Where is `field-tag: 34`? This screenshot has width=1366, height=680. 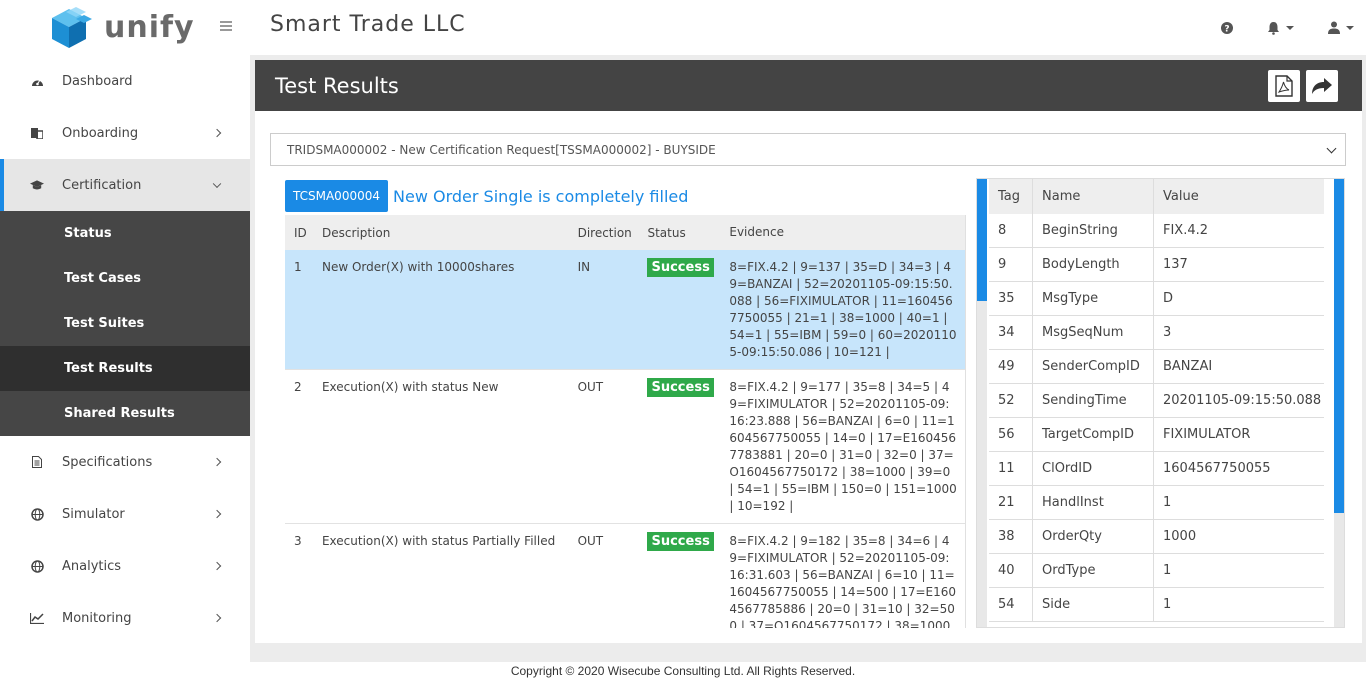 field-tag: 34 is located at coordinates (1011, 332).